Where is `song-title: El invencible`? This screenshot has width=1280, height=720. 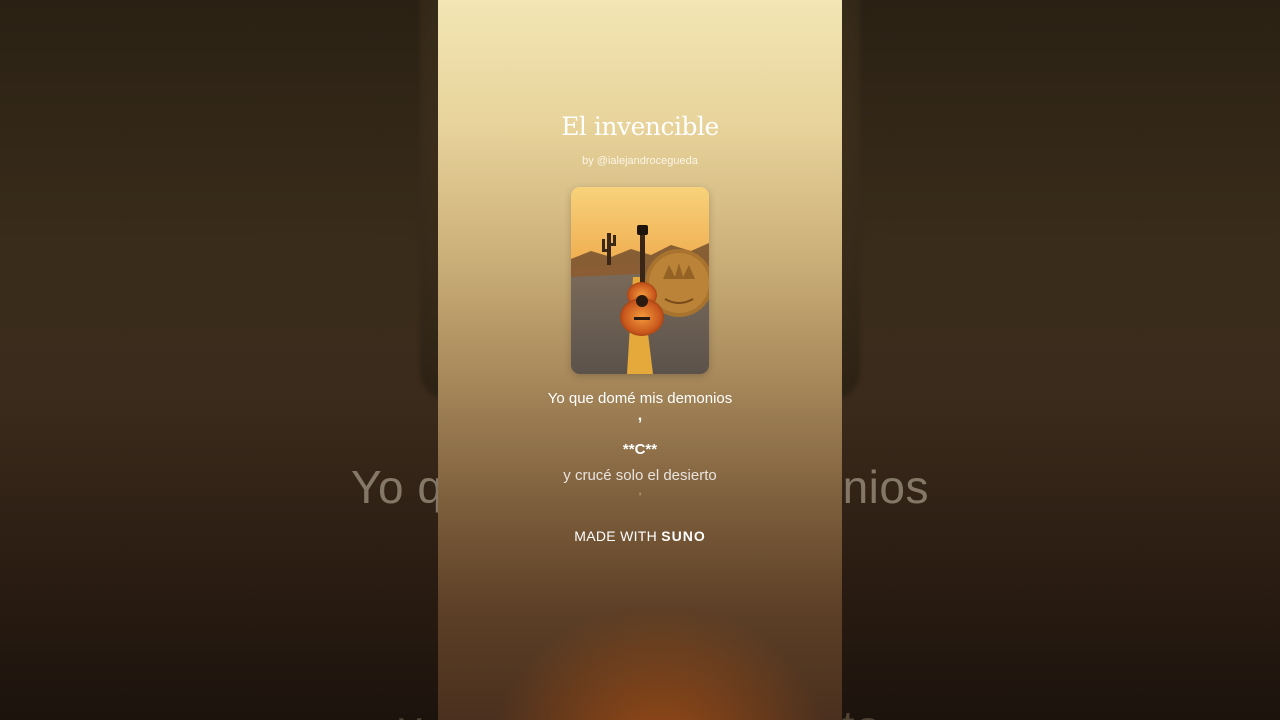
song-title: El invencible is located at coordinates (640, 126).